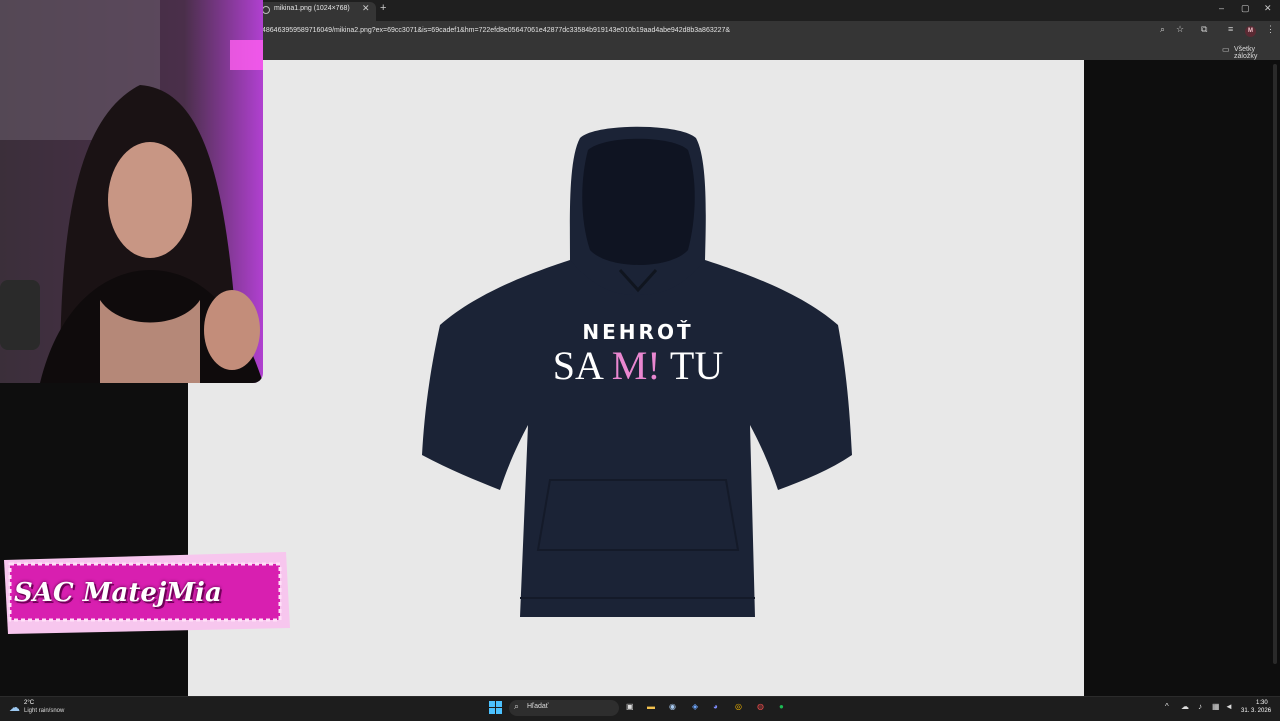 The width and height of the screenshot is (1280, 721). Describe the element at coordinates (1250, 31) in the screenshot. I see `profile-avatar: M` at that location.